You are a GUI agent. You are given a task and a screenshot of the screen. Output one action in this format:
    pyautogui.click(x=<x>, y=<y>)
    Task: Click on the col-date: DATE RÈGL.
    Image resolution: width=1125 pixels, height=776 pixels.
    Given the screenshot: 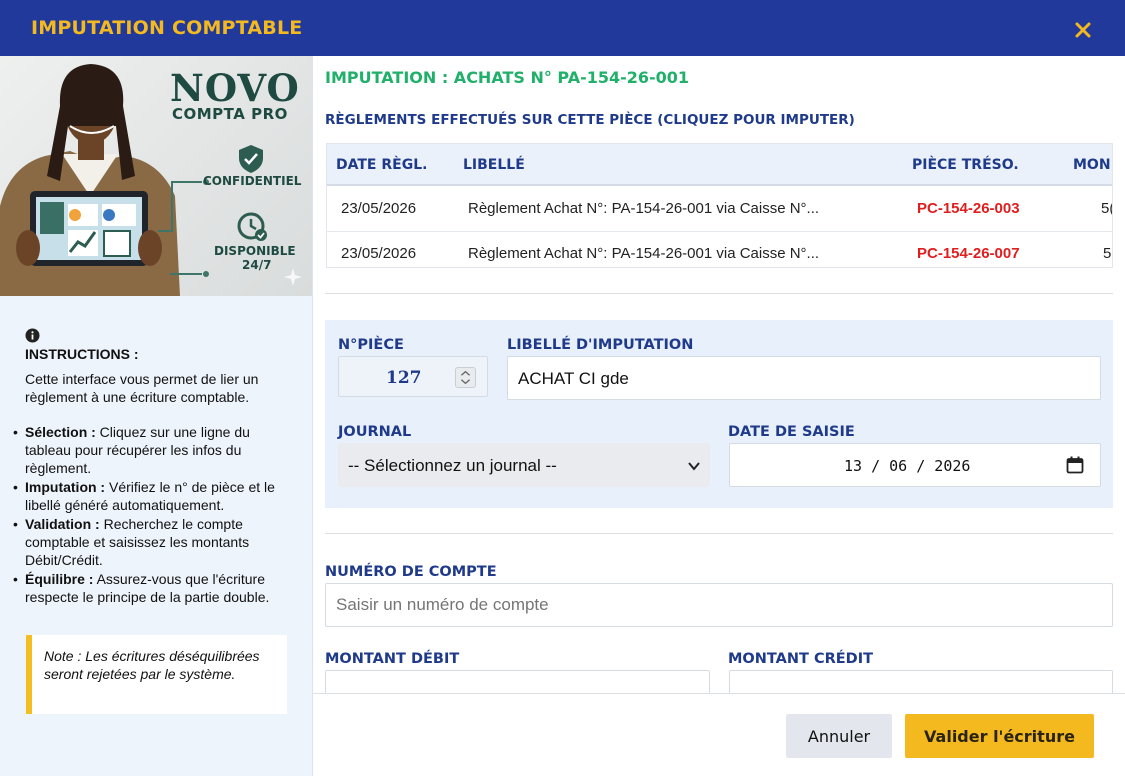 What is the action you would take?
    pyautogui.click(x=382, y=165)
    